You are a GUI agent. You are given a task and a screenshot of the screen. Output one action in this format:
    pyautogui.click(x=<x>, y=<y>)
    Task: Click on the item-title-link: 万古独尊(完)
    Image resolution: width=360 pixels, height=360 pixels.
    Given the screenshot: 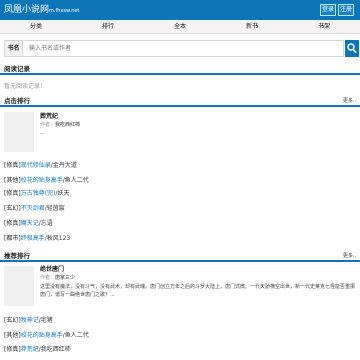 What is the action you would take?
    pyautogui.click(x=38, y=193)
    